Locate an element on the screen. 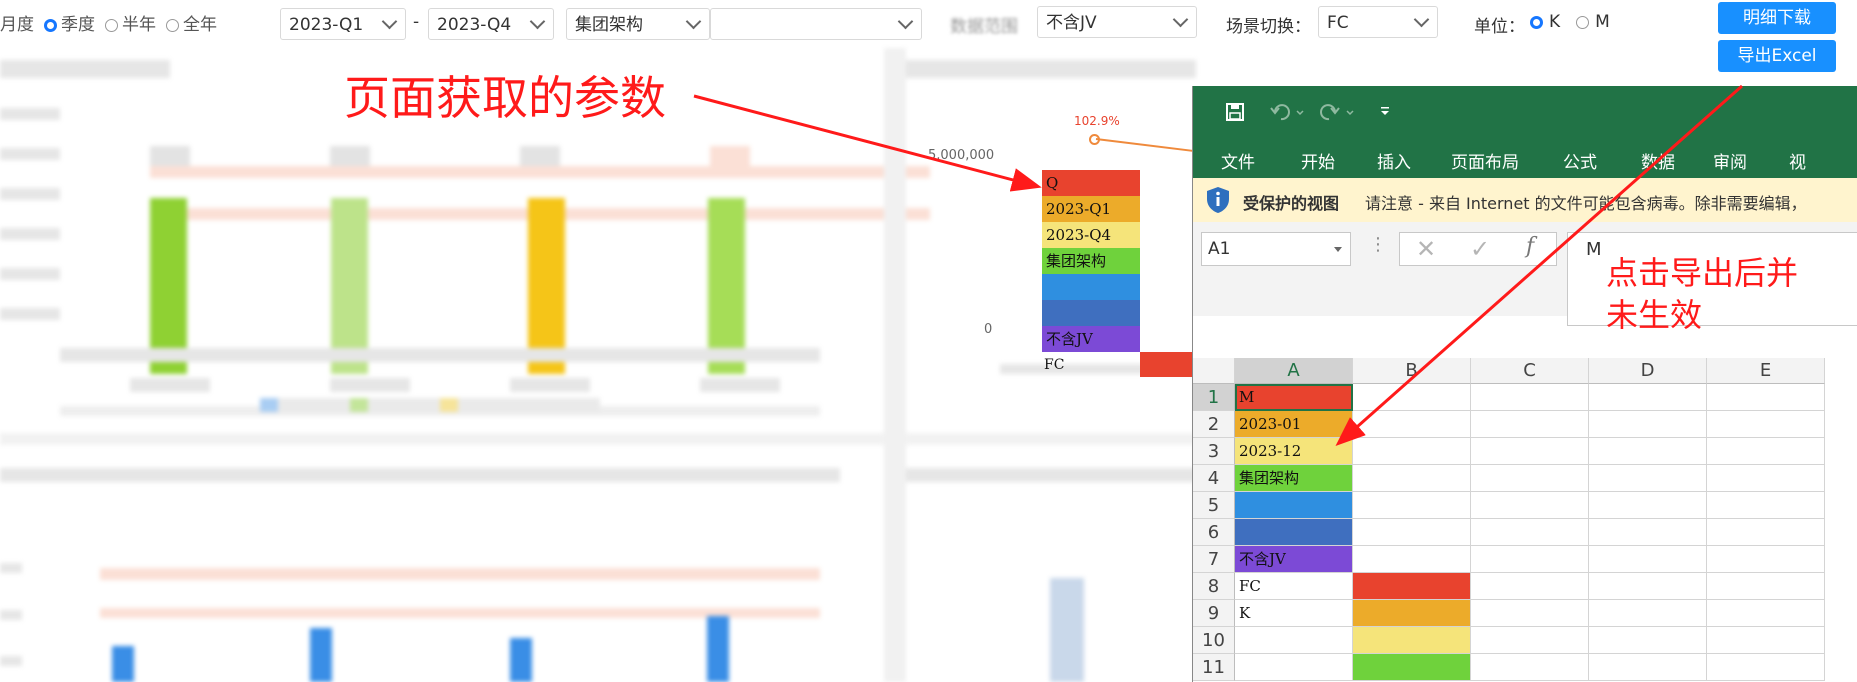  arrow-to-stack is located at coordinates (867, 143).